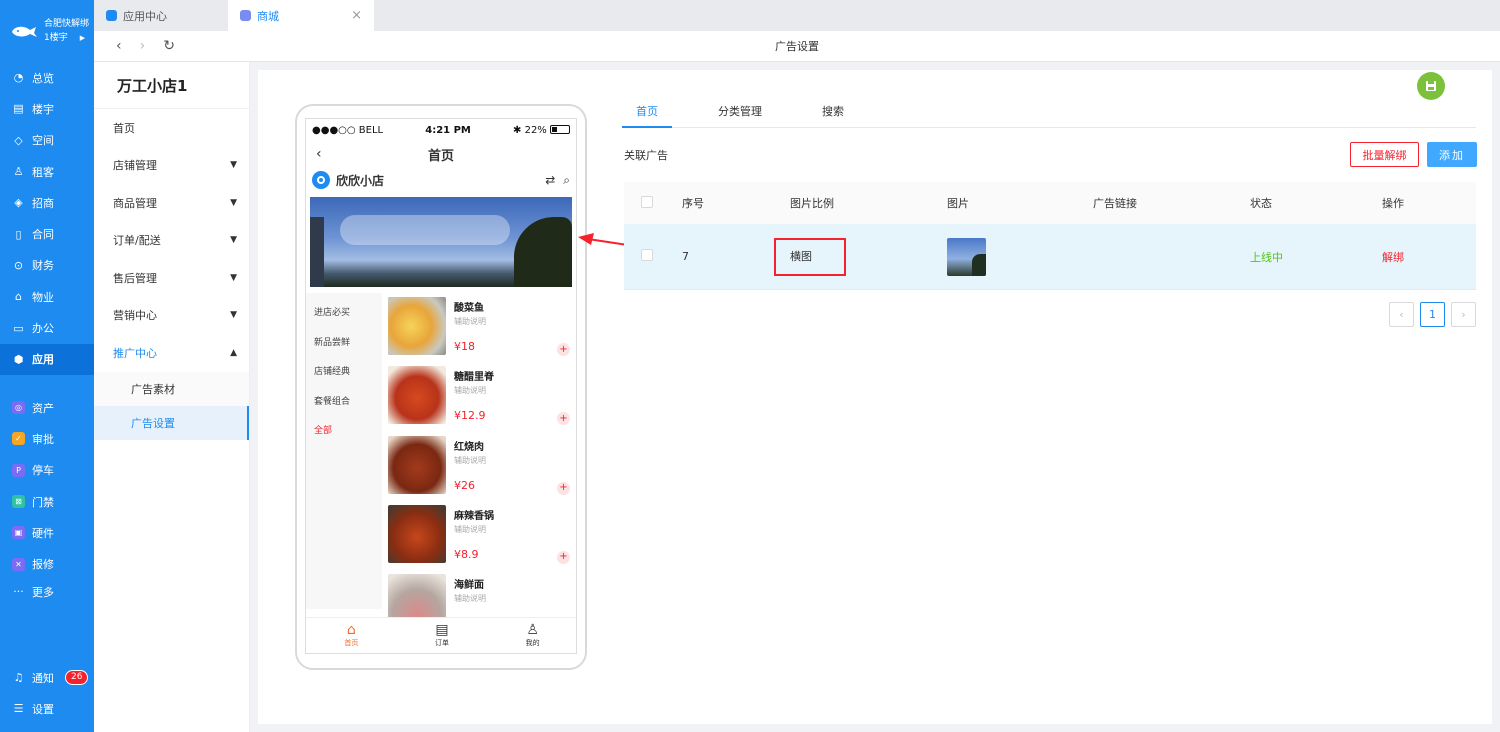 Image resolution: width=1500 pixels, height=732 pixels. What do you see at coordinates (1429, 257) in the screenshot?
I see `unbind-link: 解绑` at bounding box center [1429, 257].